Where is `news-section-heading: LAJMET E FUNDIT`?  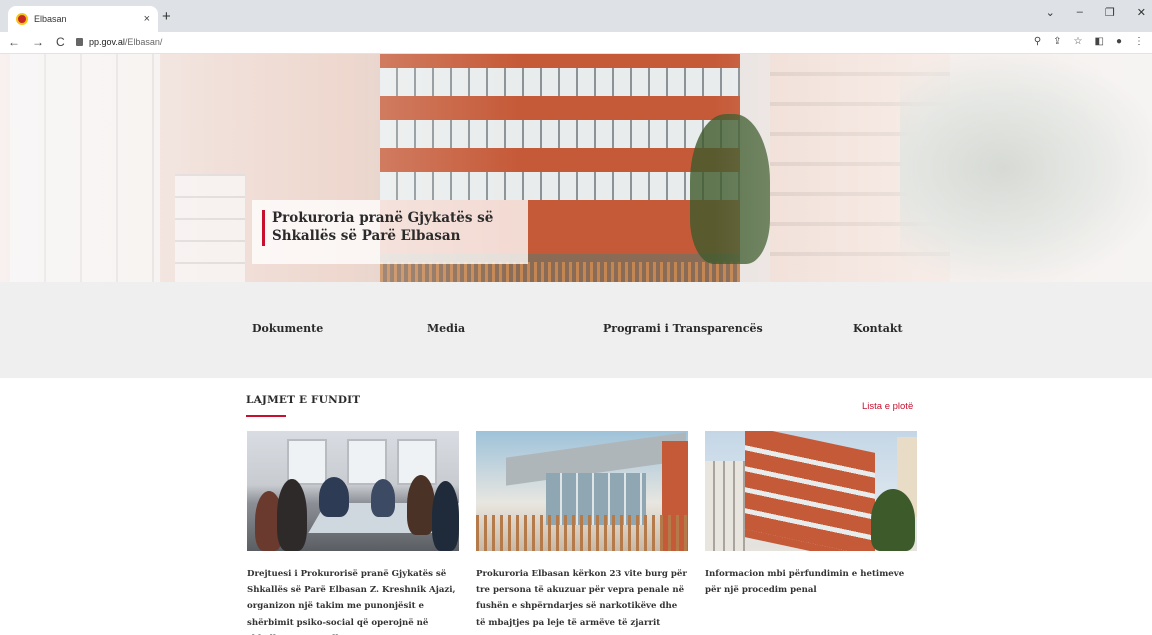 news-section-heading: LAJMET E FUNDIT is located at coordinates (303, 400).